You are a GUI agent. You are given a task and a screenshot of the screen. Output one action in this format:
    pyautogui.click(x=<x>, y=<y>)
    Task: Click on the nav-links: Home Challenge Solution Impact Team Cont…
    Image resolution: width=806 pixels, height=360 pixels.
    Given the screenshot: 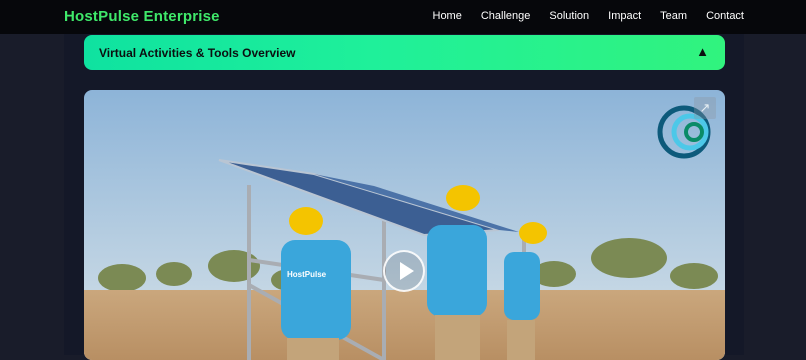 What is the action you would take?
    pyautogui.click(x=579, y=16)
    